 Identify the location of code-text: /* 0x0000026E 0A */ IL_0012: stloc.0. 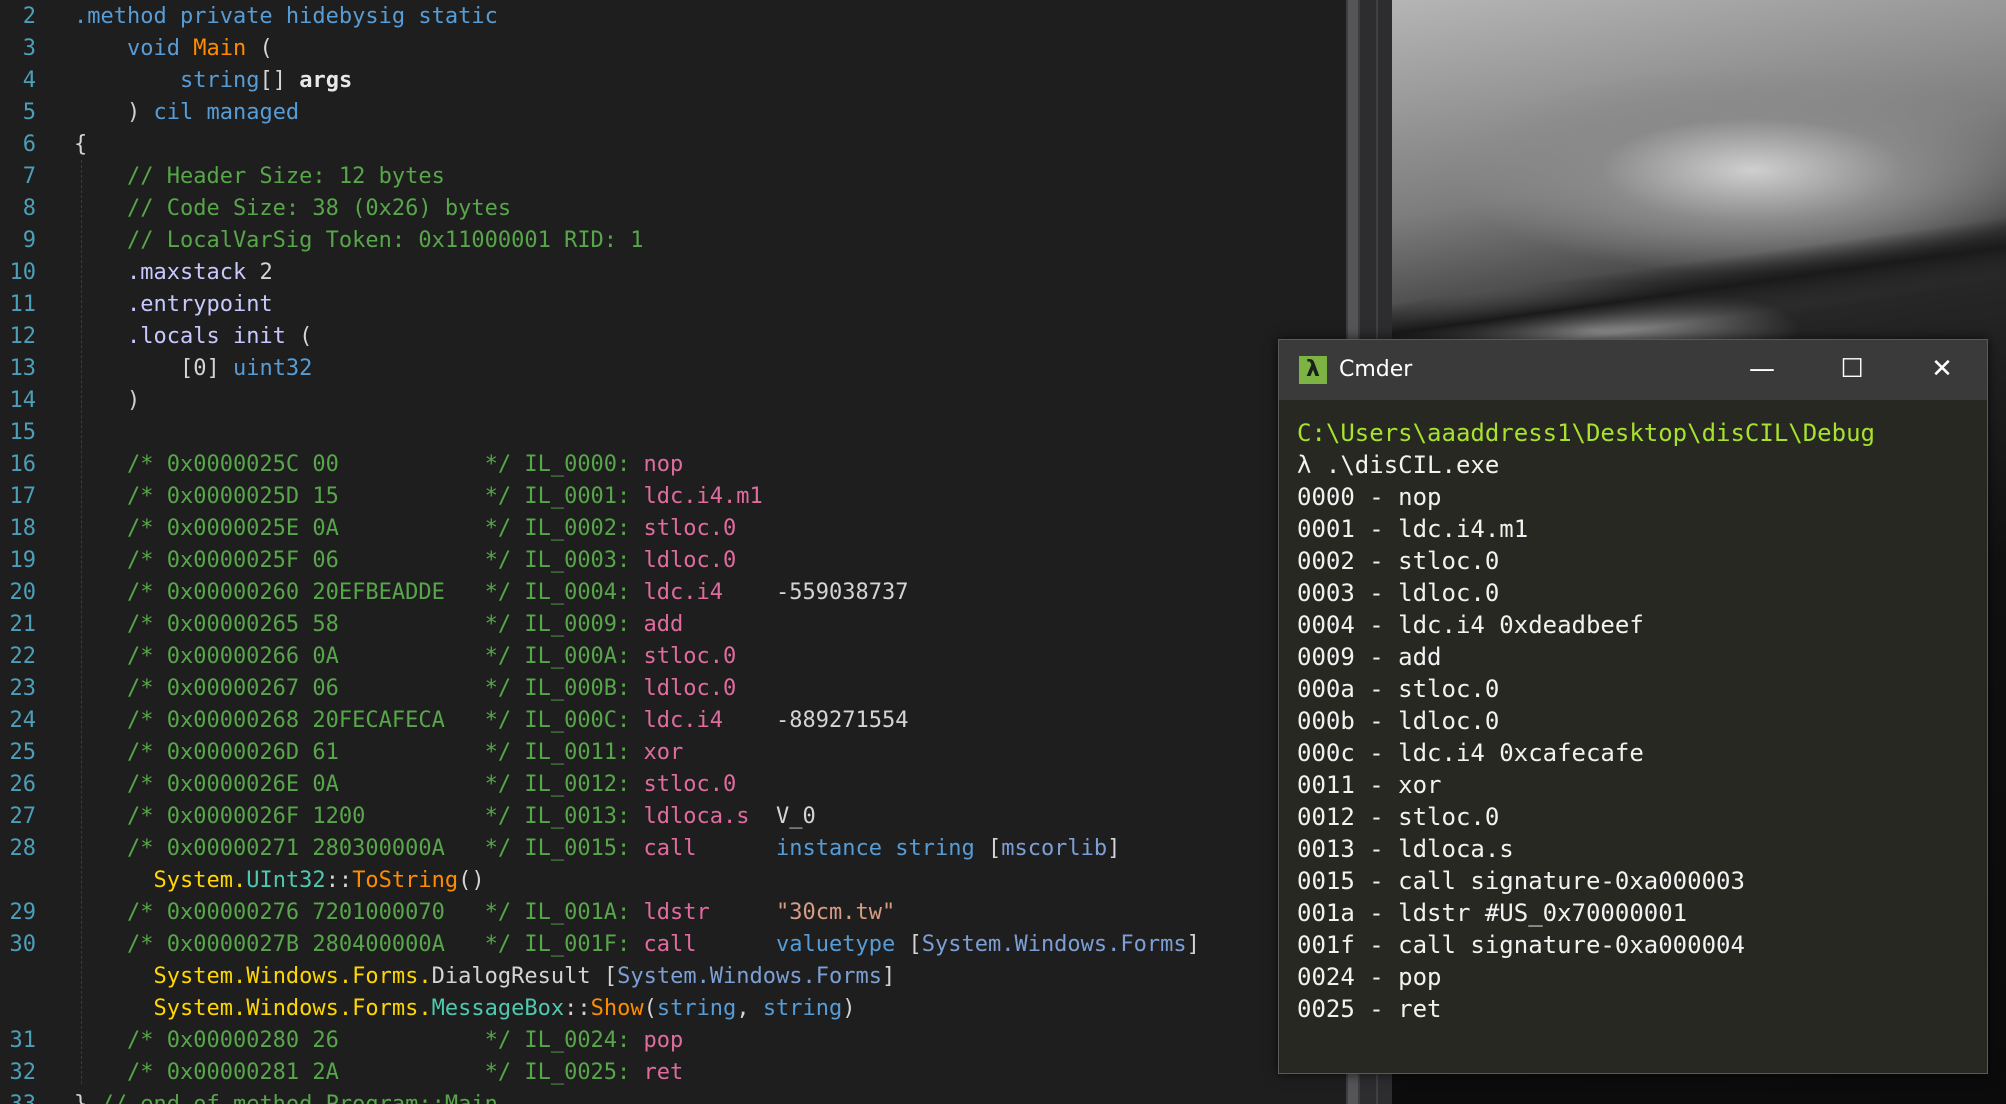
(405, 785).